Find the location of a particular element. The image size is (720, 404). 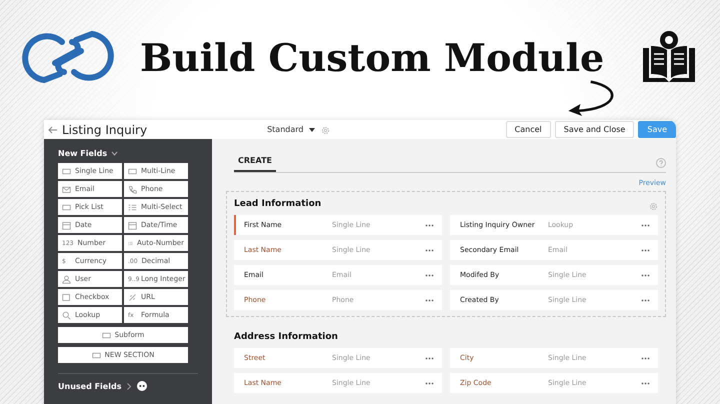

banner-title: Build Custom Module is located at coordinates (373, 57).